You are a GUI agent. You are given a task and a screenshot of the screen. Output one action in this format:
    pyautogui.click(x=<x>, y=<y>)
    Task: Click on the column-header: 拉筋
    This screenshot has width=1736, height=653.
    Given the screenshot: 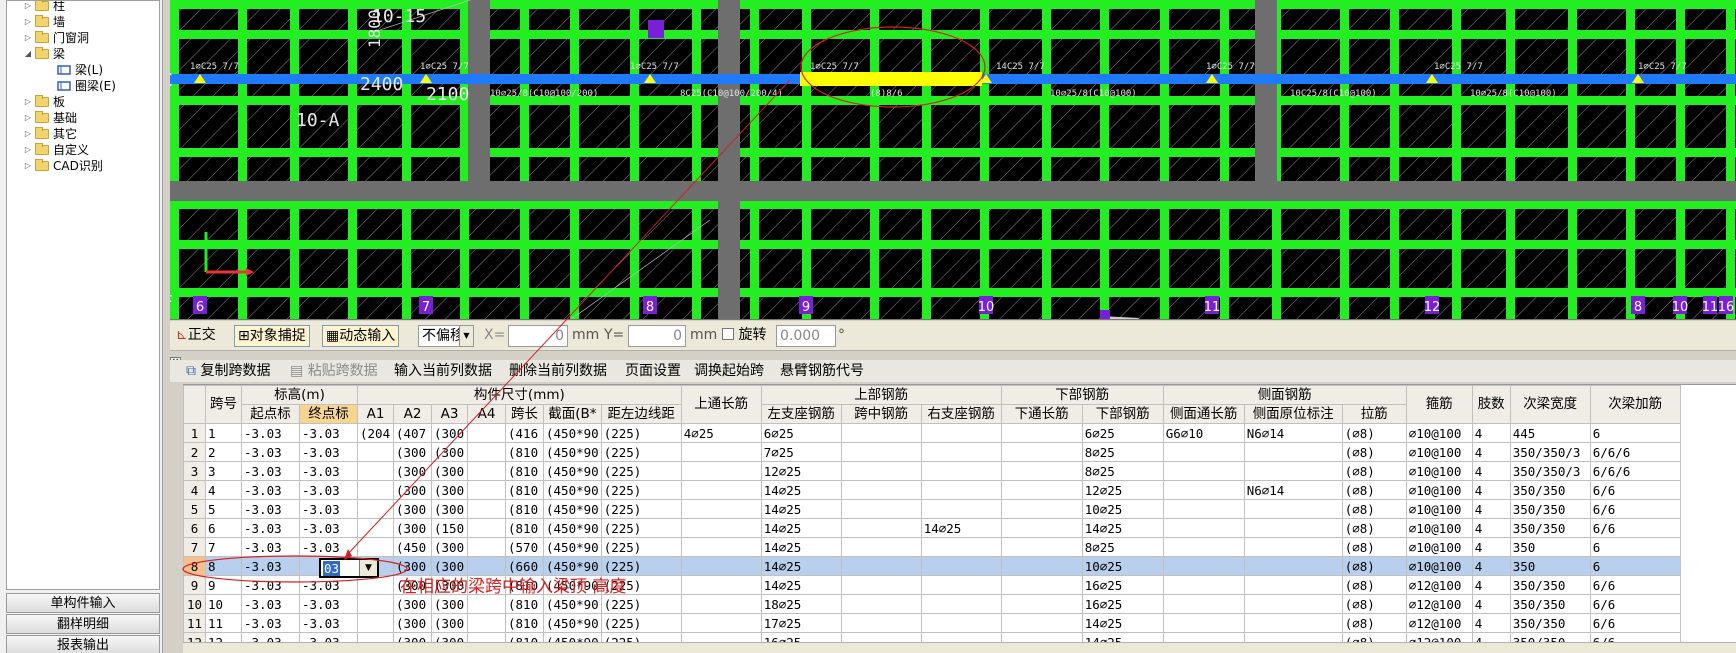 What is the action you would take?
    pyautogui.click(x=1374, y=414)
    